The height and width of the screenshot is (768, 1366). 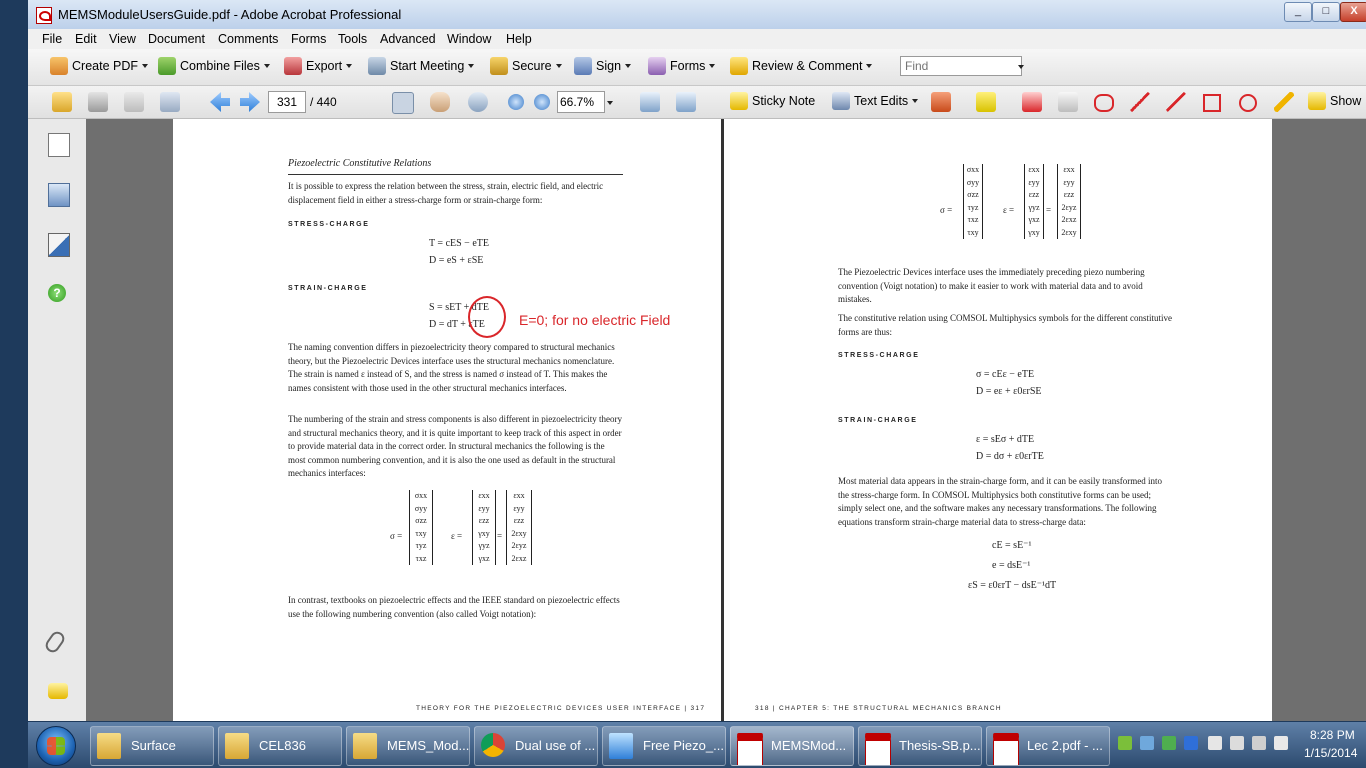 I want to click on text-edits-button: Text Edits, so click(x=875, y=102).